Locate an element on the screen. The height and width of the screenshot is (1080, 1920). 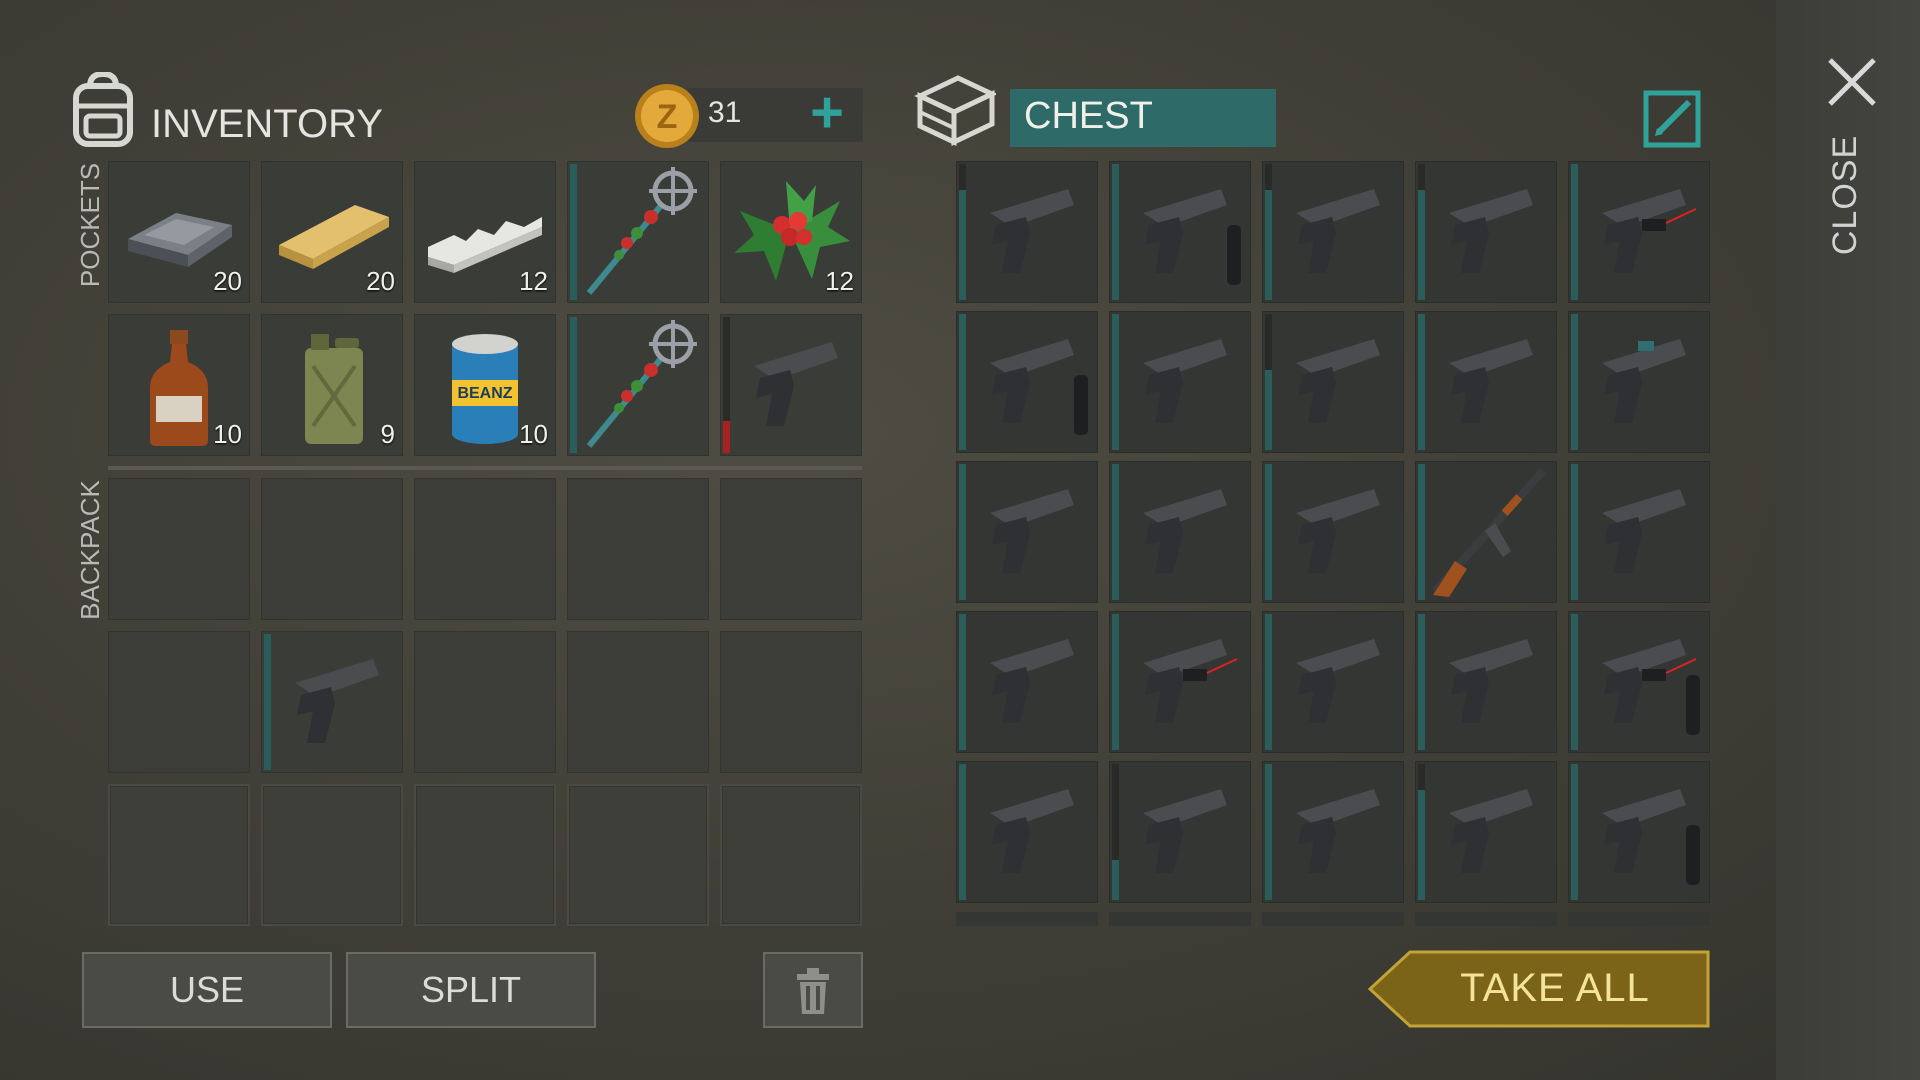
take-all-label: TAKE ALL is located at coordinates (1555, 988).